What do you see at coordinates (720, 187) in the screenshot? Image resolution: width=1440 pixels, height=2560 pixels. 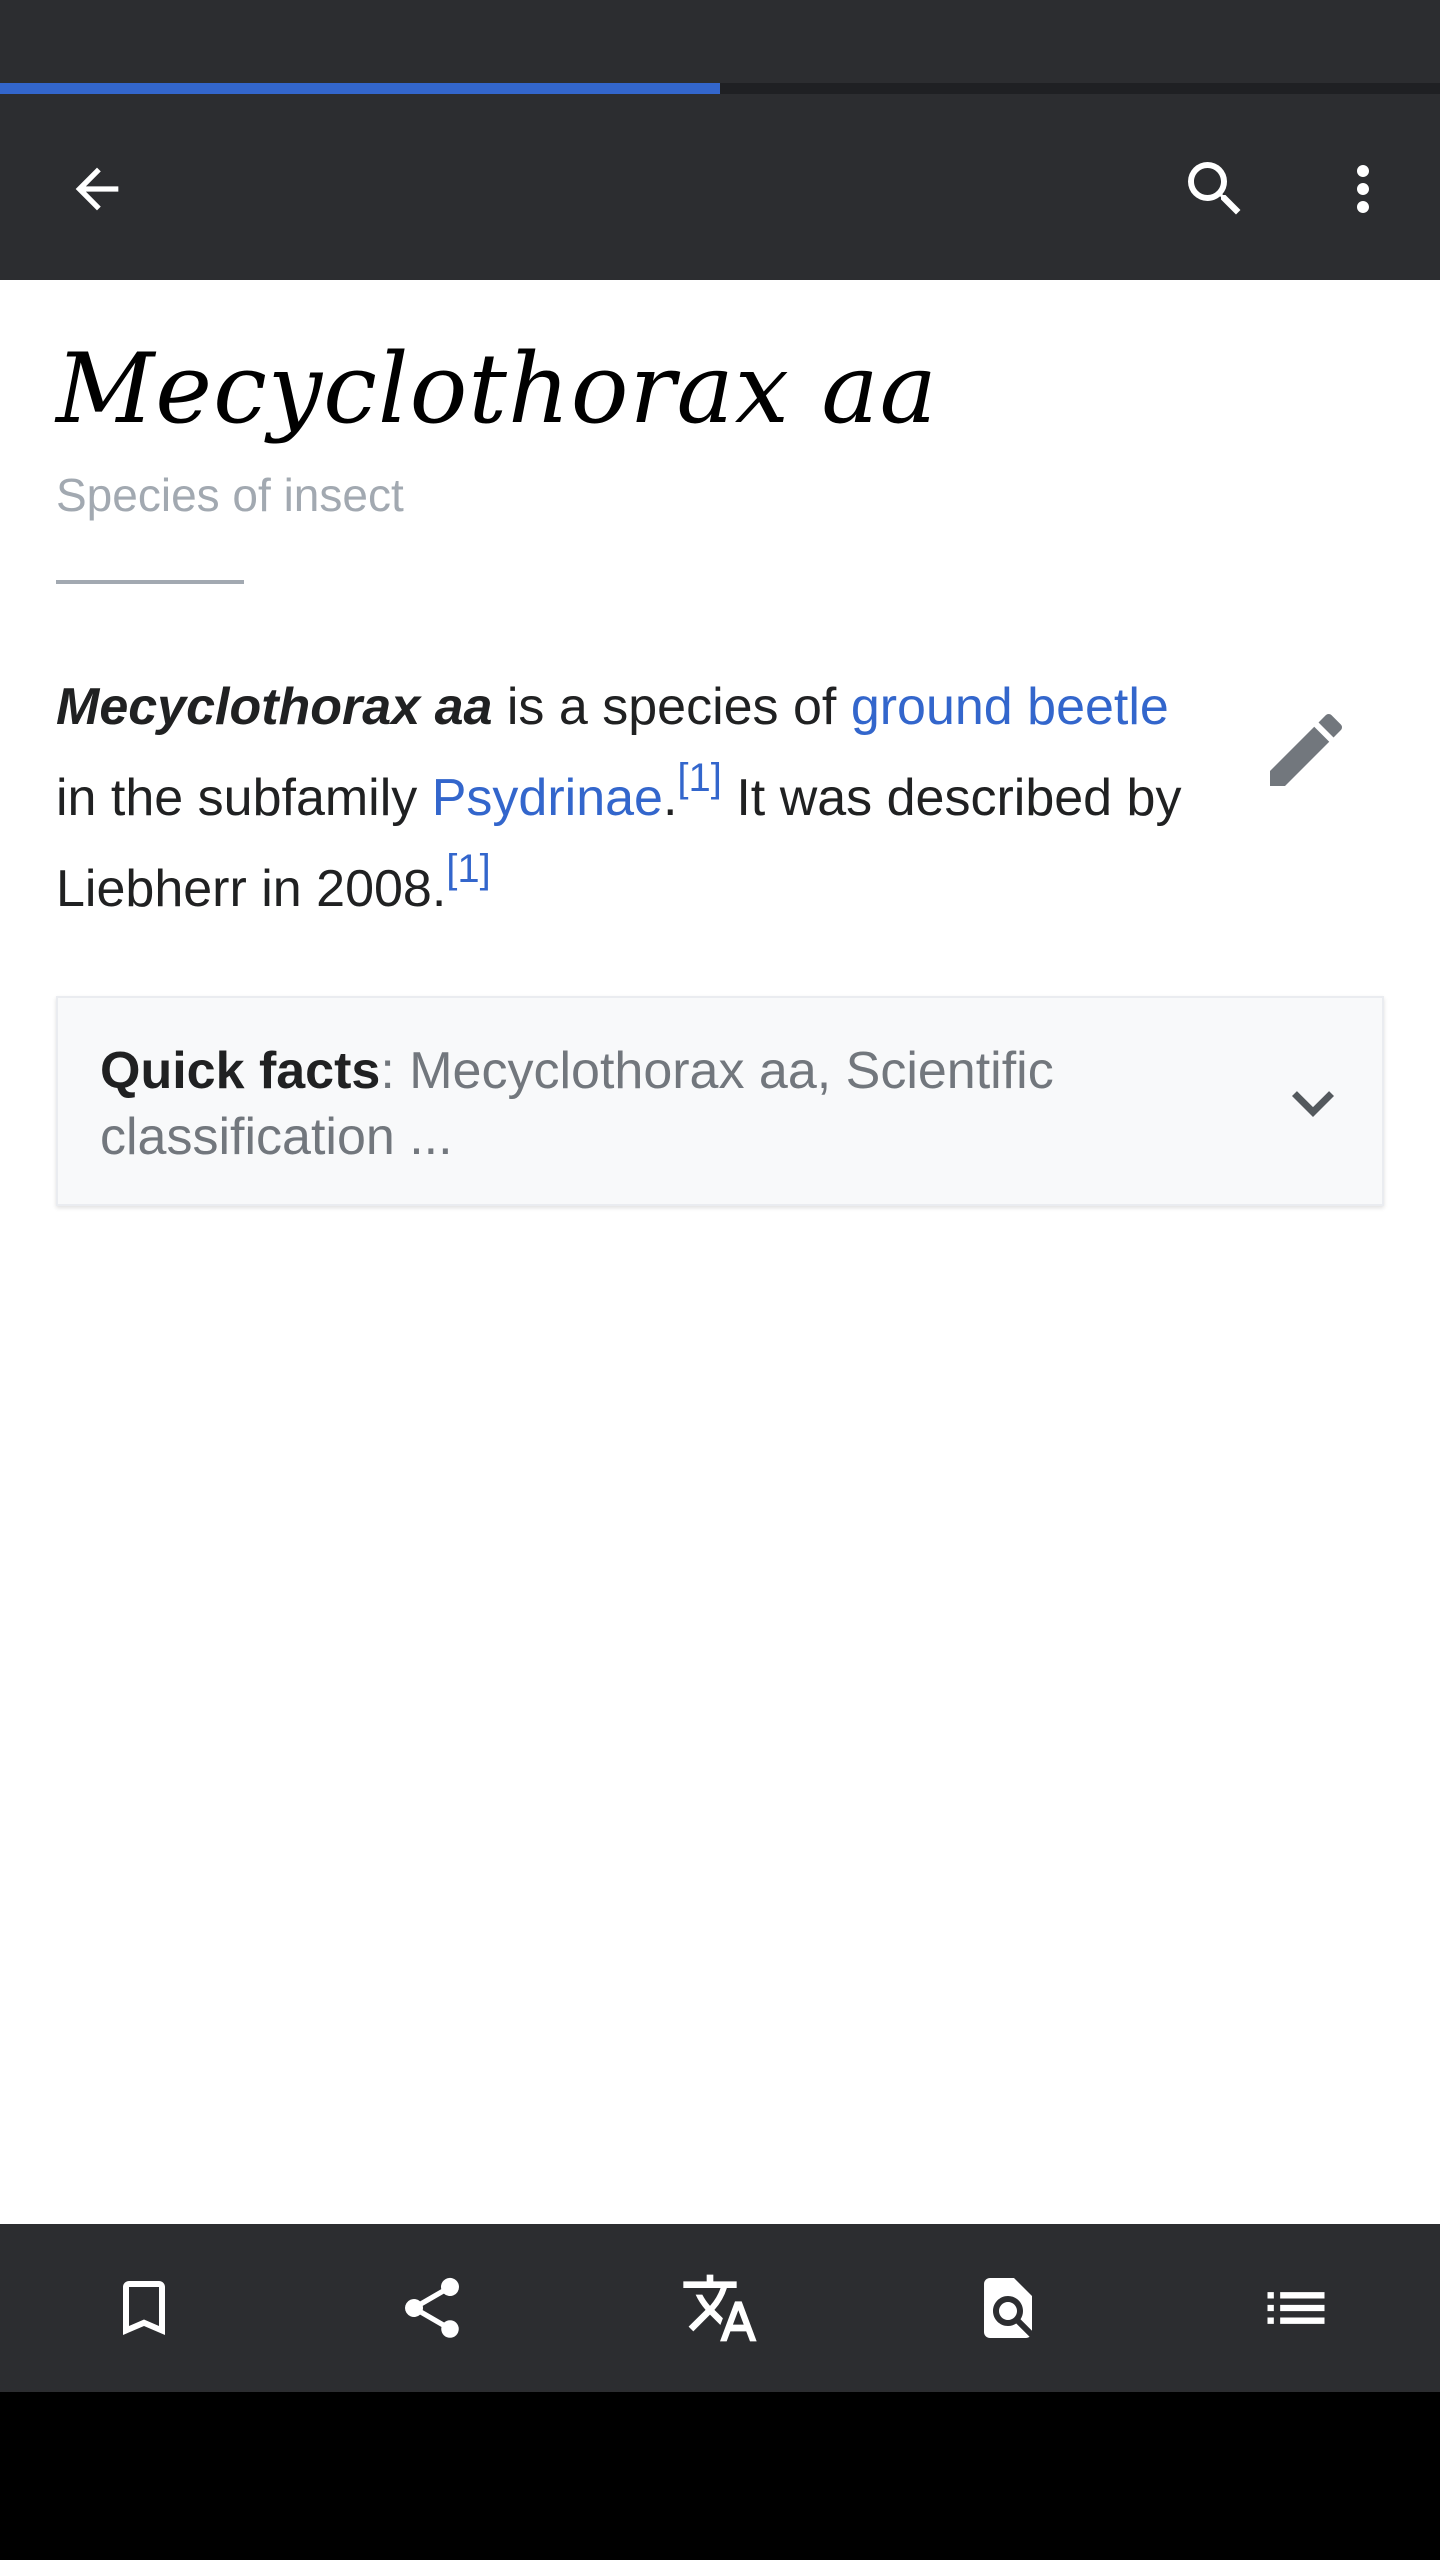 I see `top-toolbar` at bounding box center [720, 187].